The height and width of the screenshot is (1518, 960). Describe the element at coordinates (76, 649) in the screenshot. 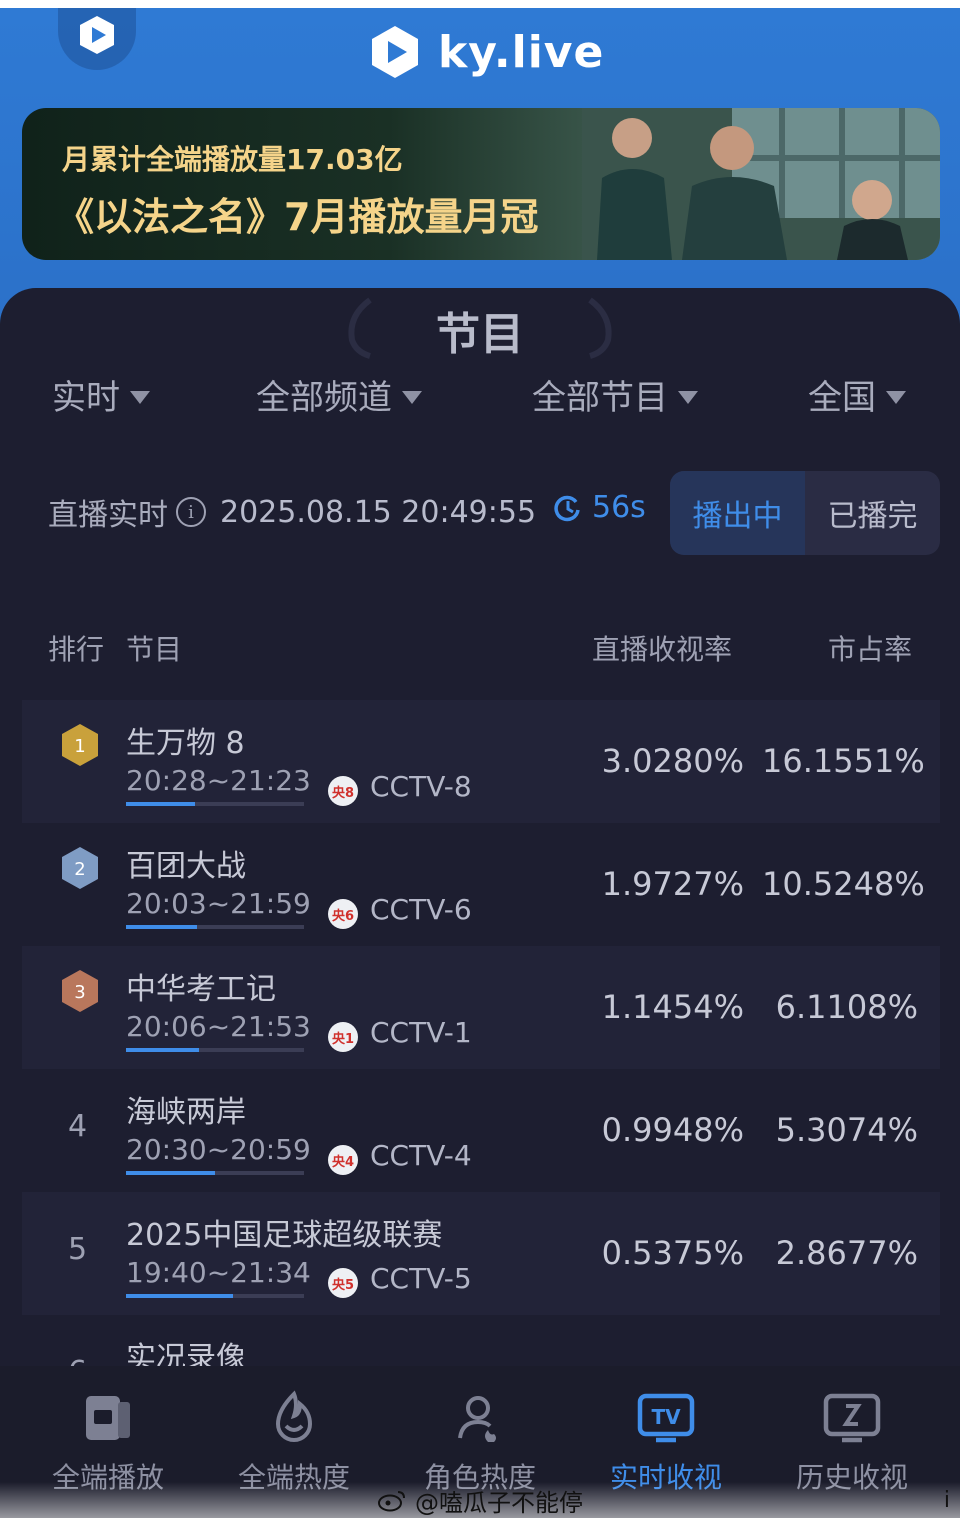

I see `header-rank: 排行` at that location.